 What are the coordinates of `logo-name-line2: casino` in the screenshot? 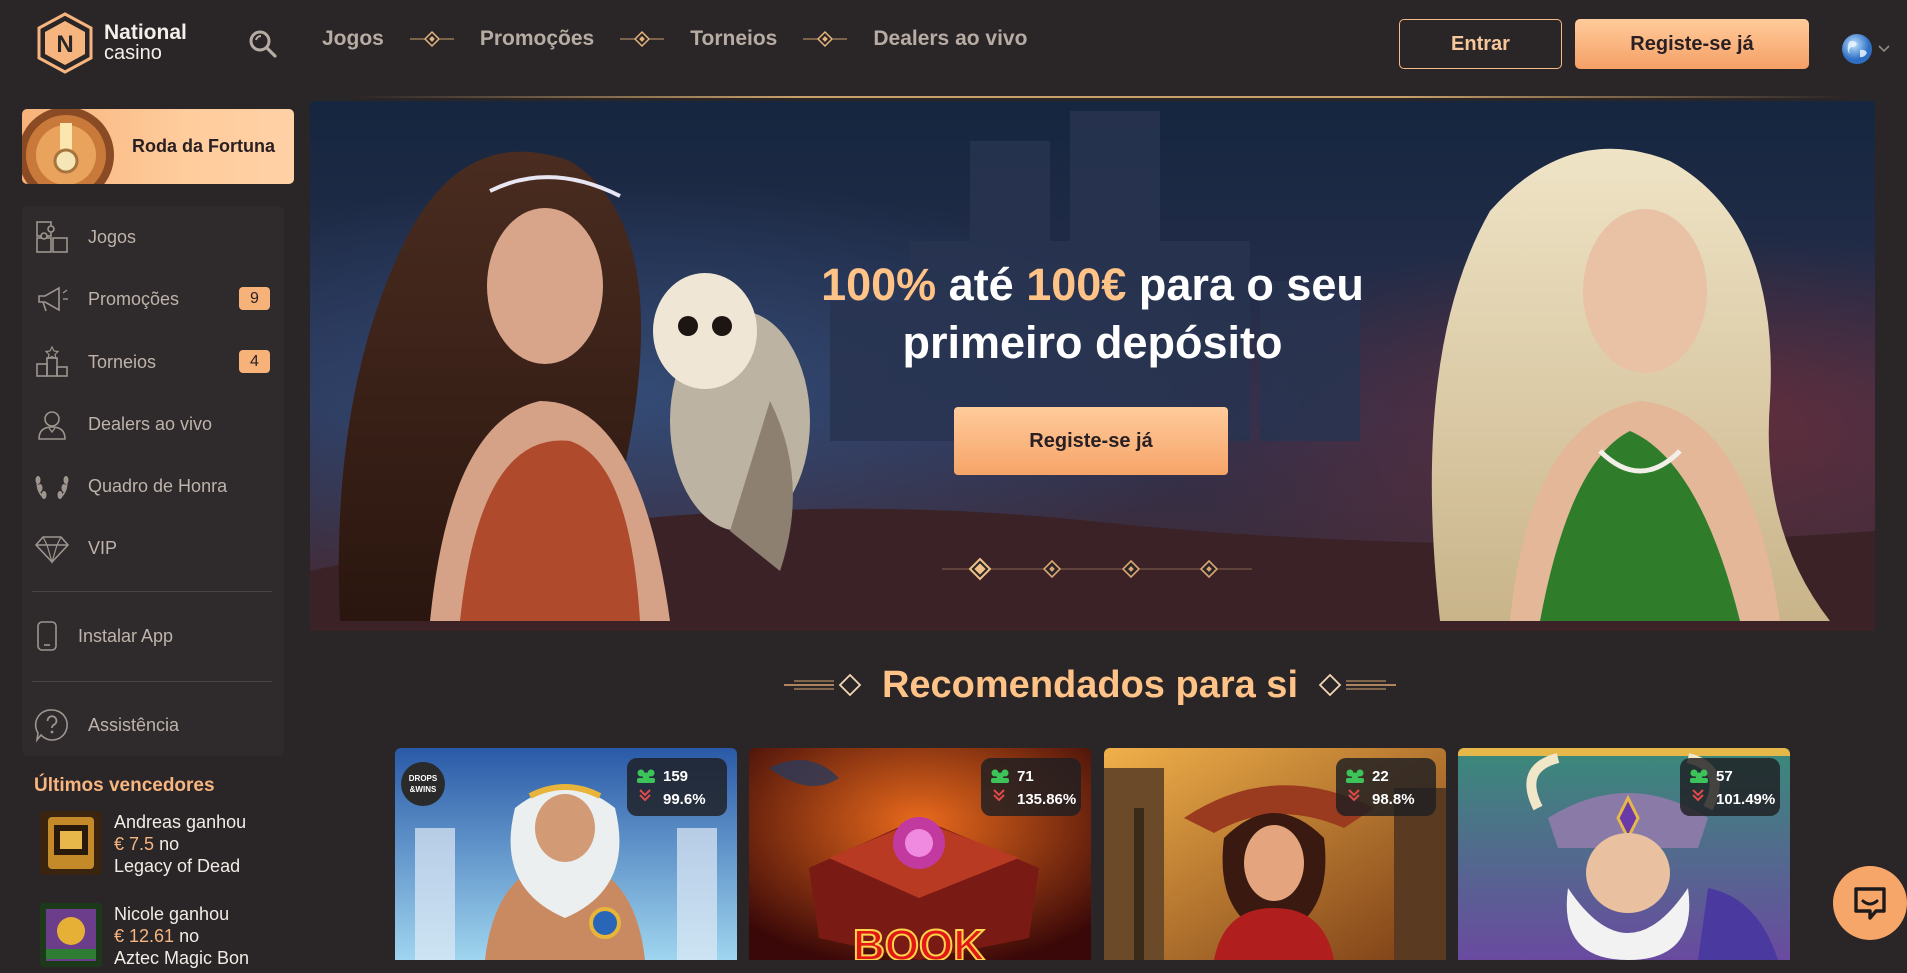 It's located at (133, 53).